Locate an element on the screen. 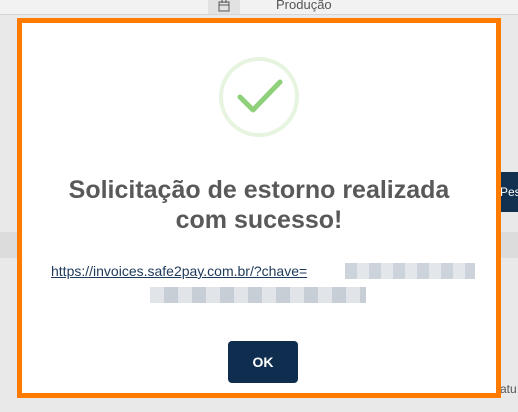 The image size is (518, 412). invoice-link: https://invoices.safe2pay.com.br/?chave= is located at coordinates (179, 271).